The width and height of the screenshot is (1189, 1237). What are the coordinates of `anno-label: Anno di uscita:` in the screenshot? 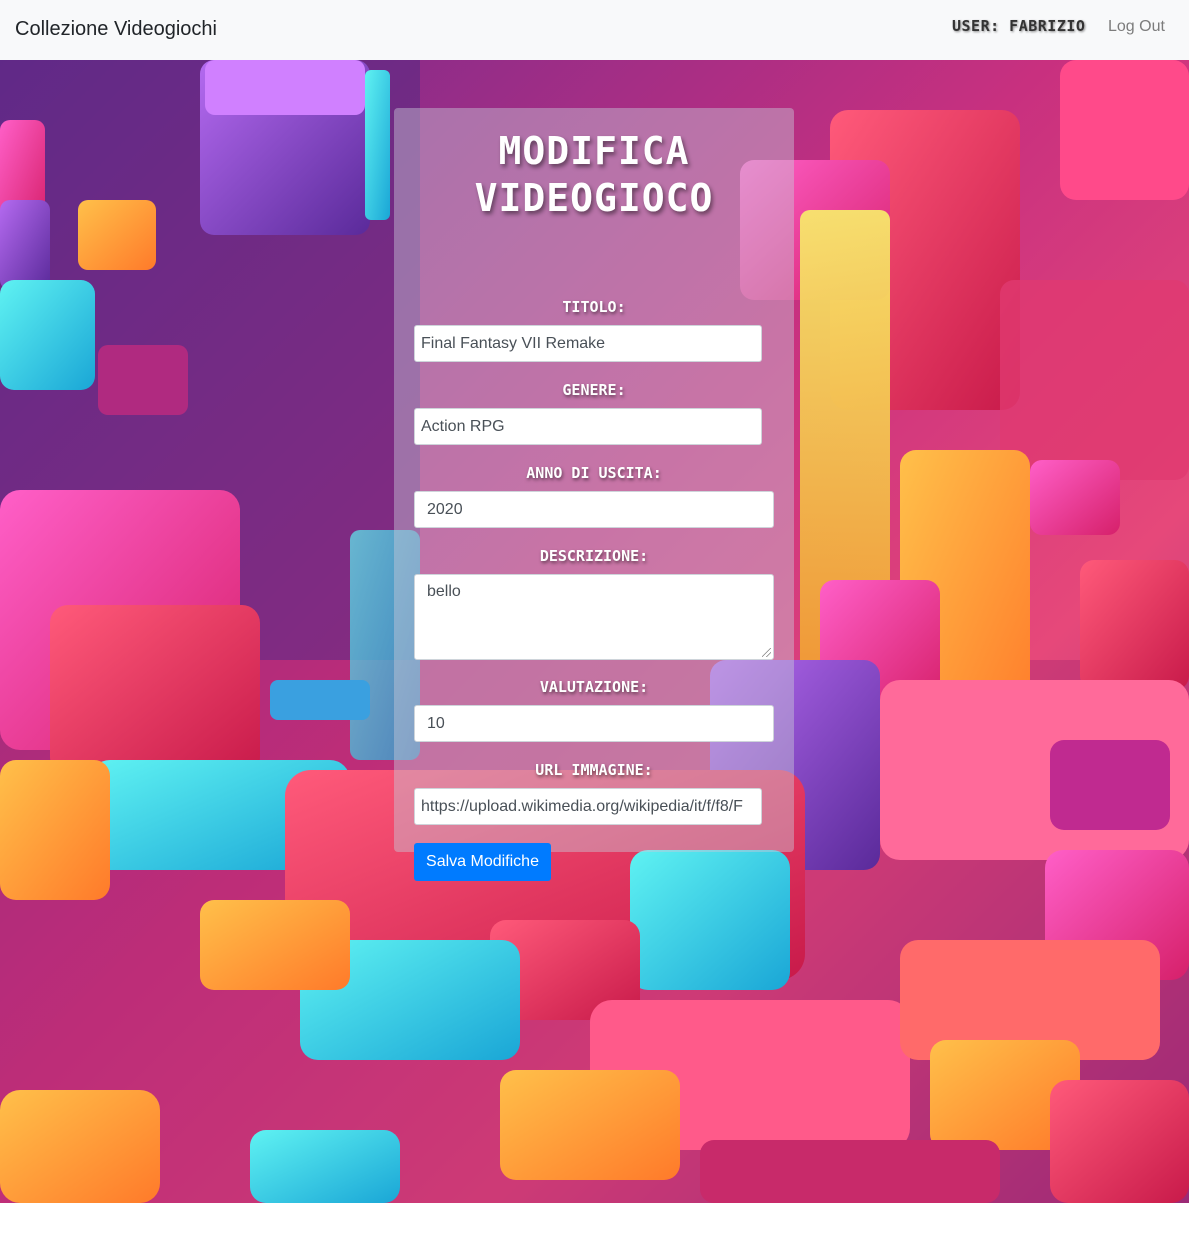 It's located at (594, 473).